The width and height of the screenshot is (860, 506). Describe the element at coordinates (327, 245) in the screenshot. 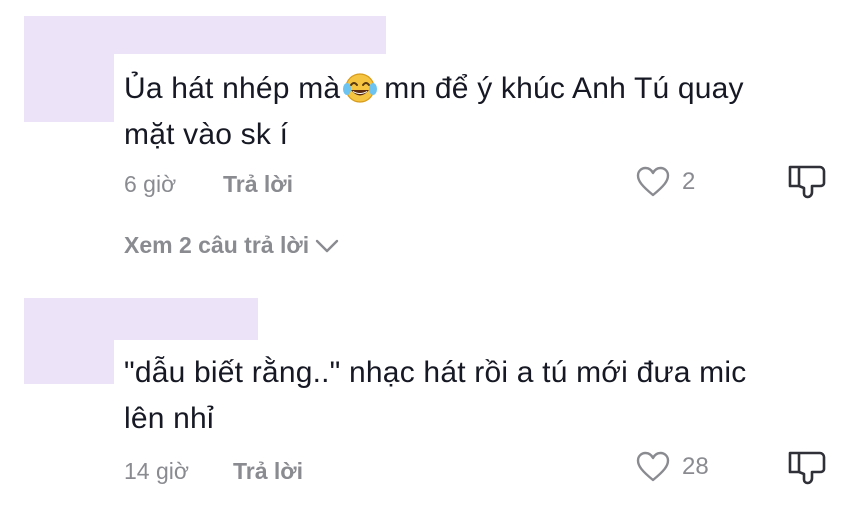

I see `chevron-down-icon` at that location.